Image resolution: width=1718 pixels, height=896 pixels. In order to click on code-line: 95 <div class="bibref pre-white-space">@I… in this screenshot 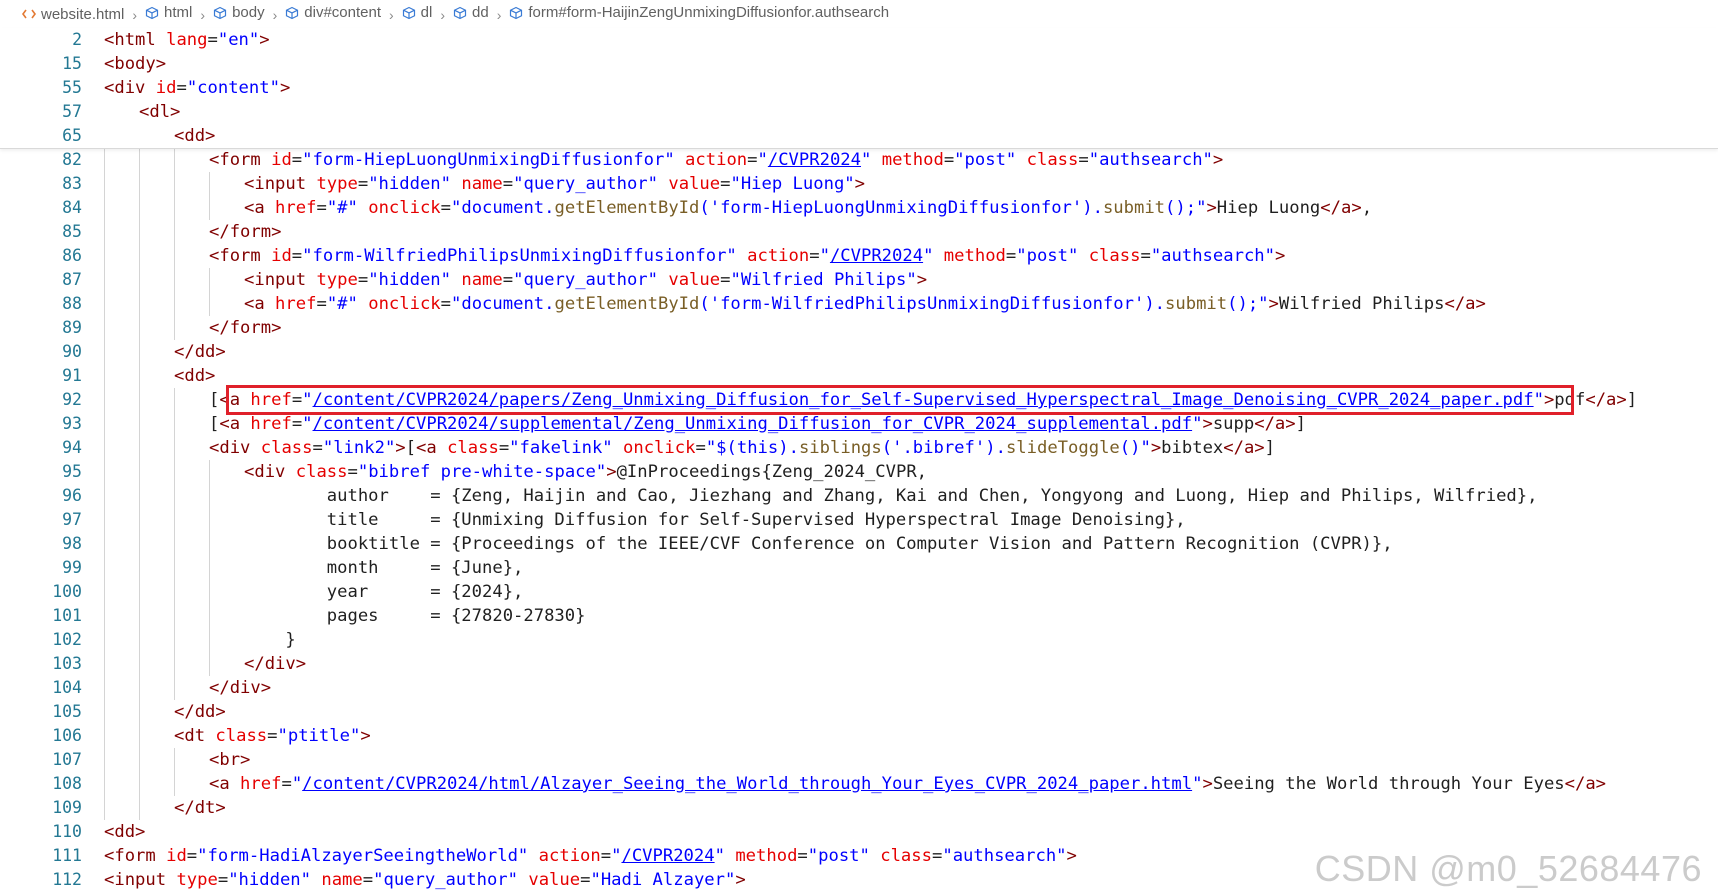, I will do `click(859, 472)`.